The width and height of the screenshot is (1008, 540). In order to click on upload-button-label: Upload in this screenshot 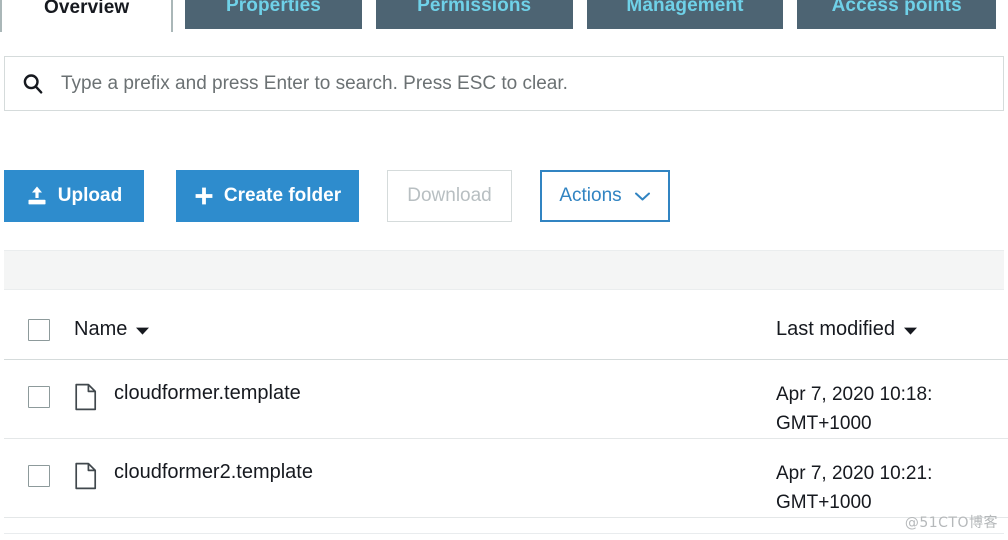, I will do `click(90, 195)`.